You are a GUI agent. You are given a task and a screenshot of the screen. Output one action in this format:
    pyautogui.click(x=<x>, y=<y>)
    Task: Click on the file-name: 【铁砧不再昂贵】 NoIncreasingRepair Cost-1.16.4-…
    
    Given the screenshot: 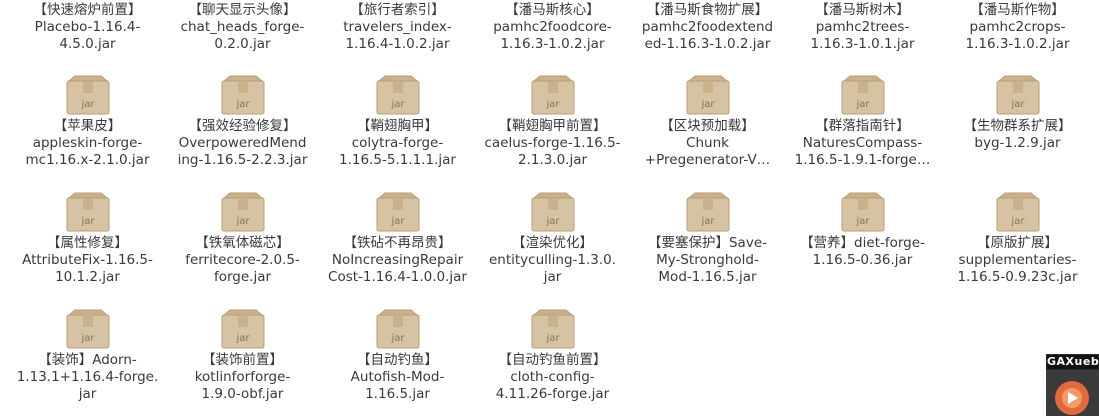 What is the action you would take?
    pyautogui.click(x=397, y=260)
    